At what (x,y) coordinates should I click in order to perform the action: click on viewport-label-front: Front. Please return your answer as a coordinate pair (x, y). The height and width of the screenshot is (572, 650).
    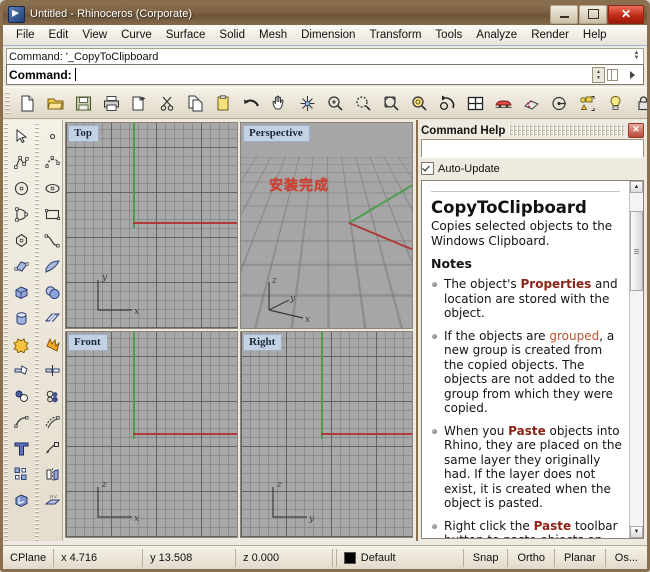
    Looking at the image, I should click on (88, 342).